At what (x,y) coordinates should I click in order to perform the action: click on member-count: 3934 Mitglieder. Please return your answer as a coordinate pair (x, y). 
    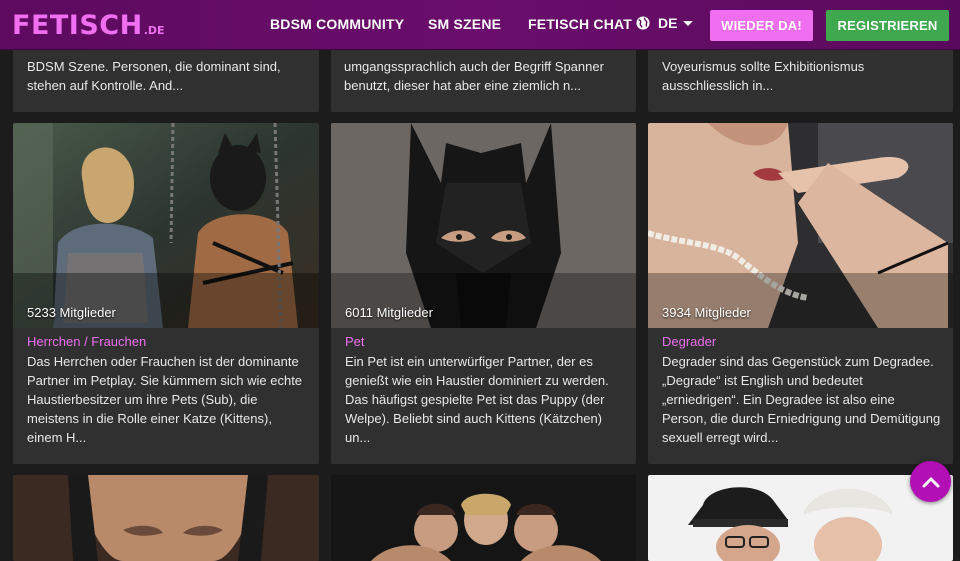
    Looking at the image, I should click on (706, 312).